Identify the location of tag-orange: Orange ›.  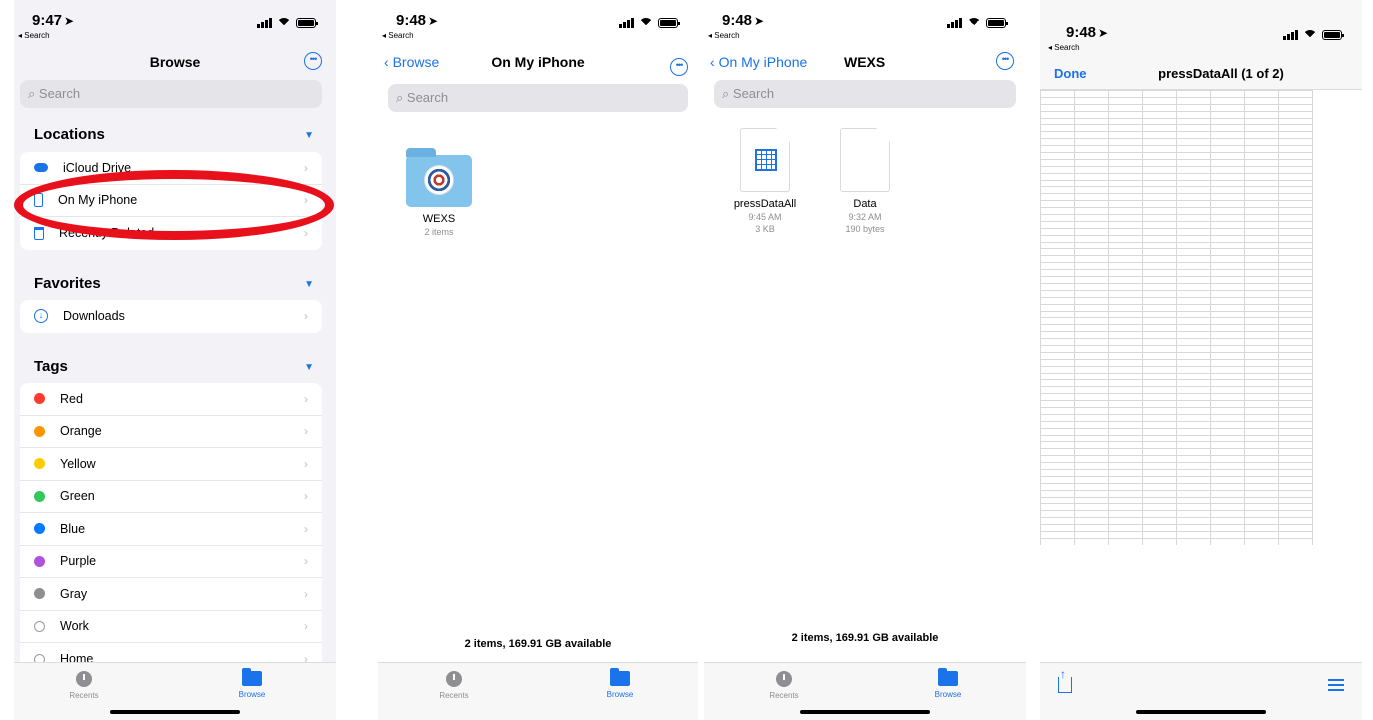
(171, 432).